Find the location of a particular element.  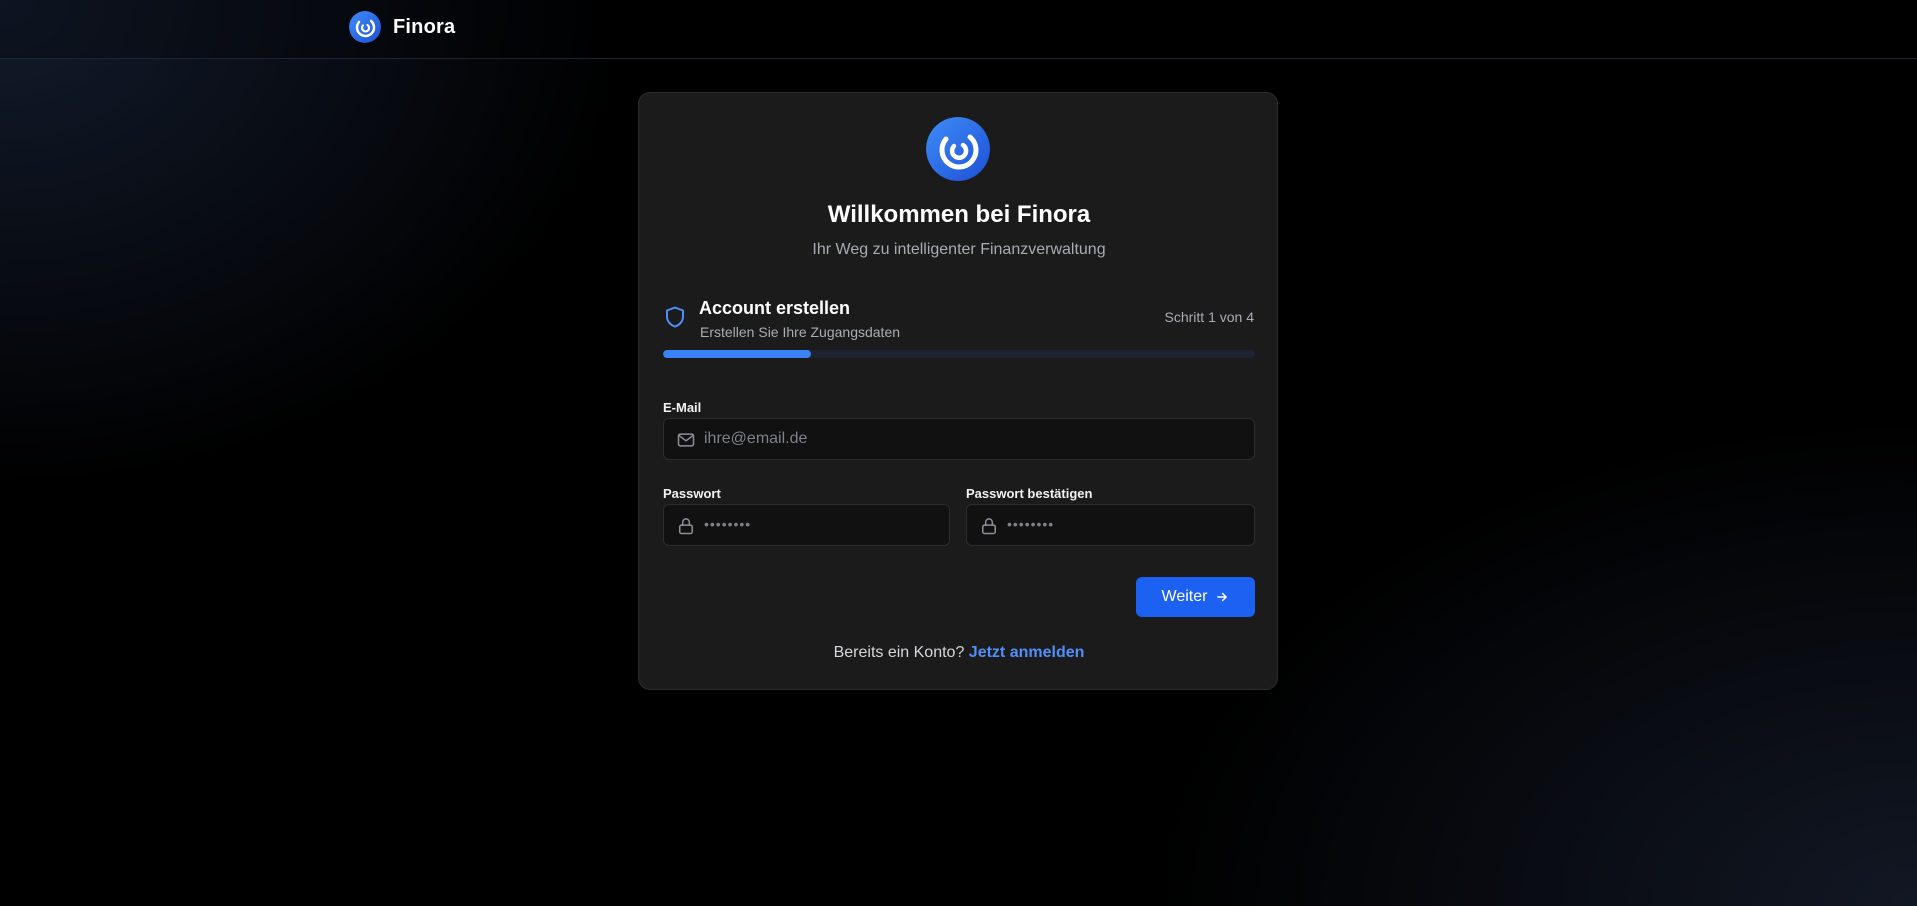

email-label: E-Mail is located at coordinates (682, 407).